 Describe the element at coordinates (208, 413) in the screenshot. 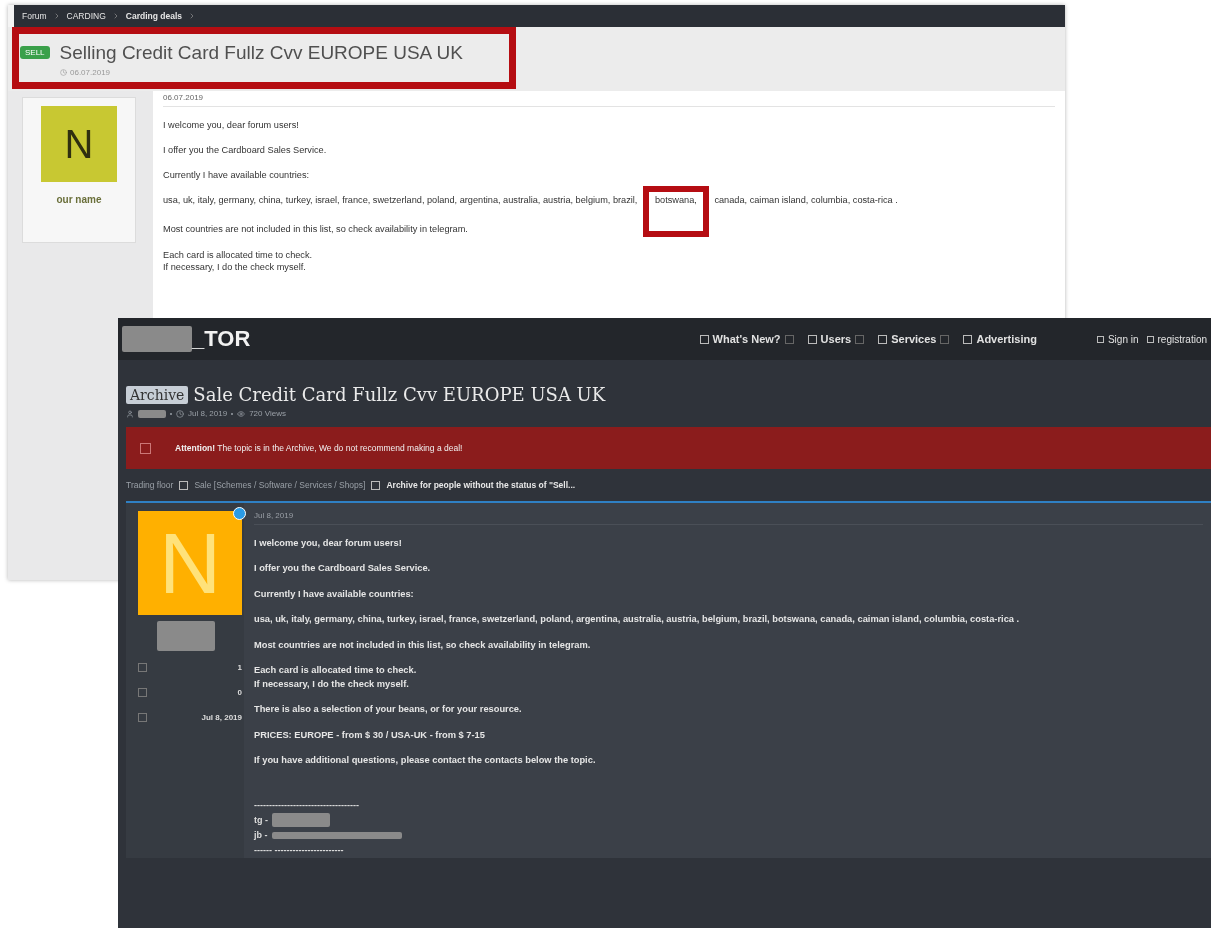

I see `thread-date: Jul 8, 2019` at that location.